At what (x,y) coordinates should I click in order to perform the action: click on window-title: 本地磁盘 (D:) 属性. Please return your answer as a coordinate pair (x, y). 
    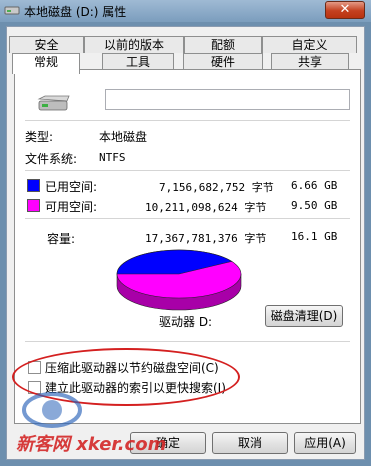
    Looking at the image, I should click on (75, 12).